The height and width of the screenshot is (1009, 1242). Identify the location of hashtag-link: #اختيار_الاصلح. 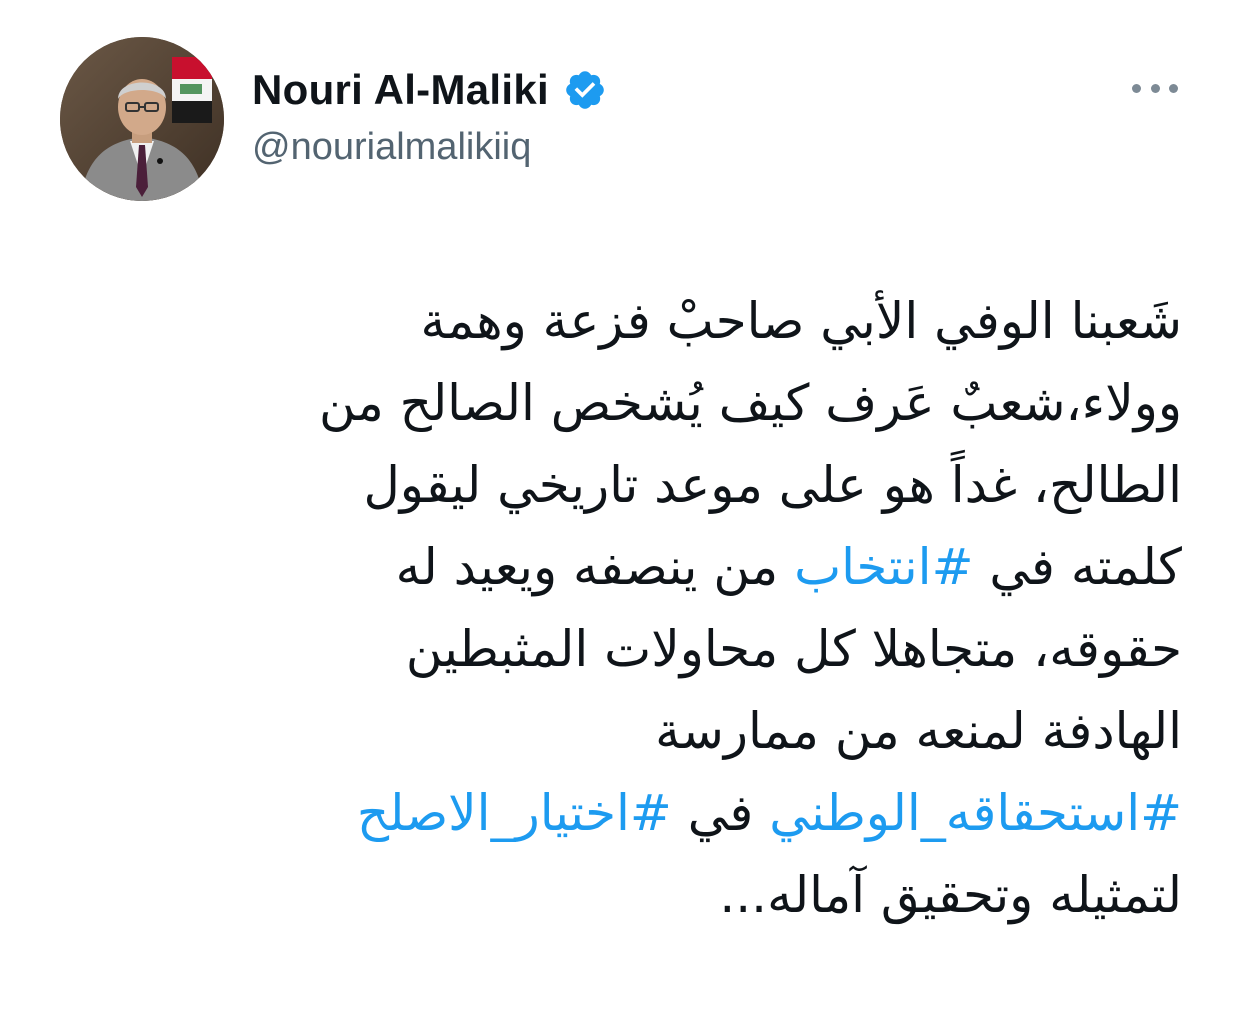
(514, 813).